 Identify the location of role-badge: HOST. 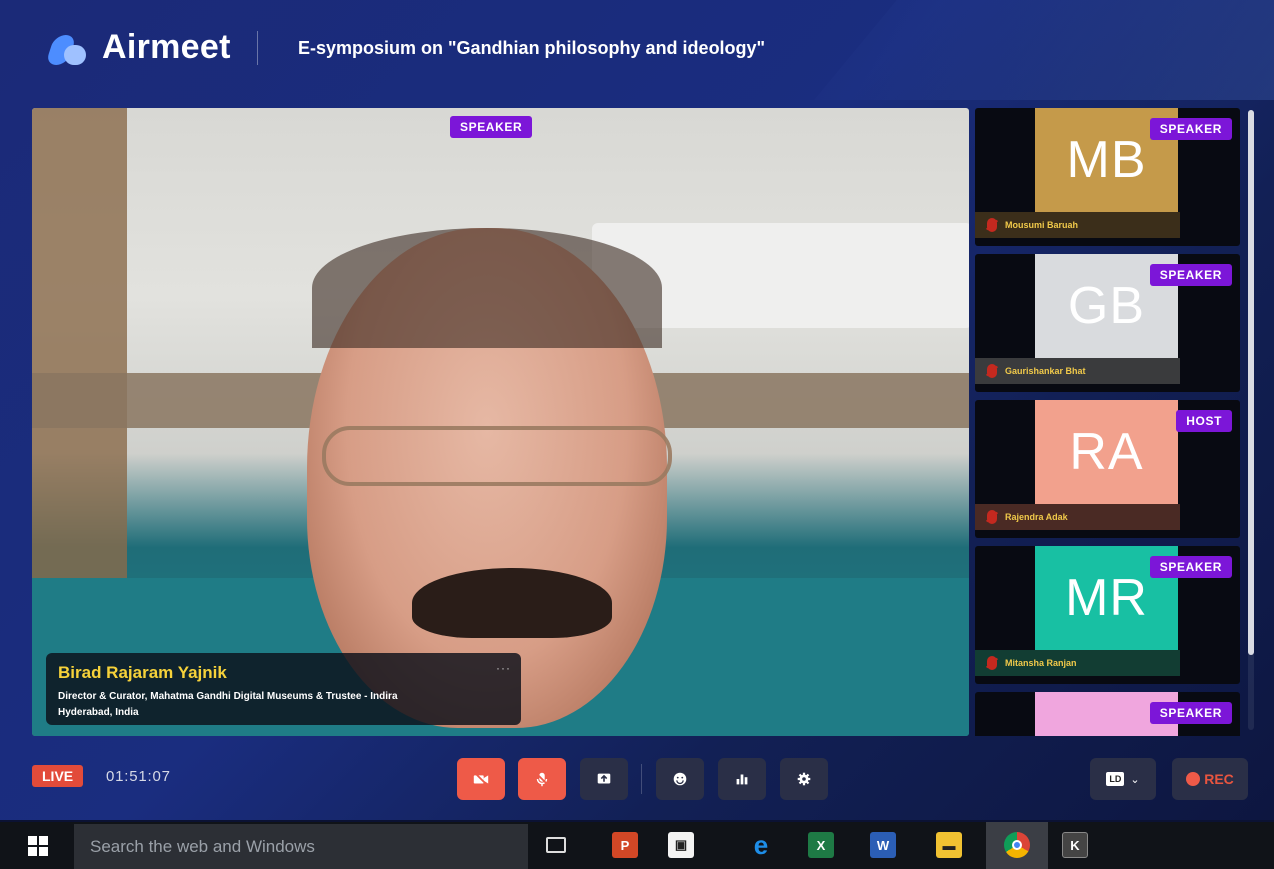
(1204, 421).